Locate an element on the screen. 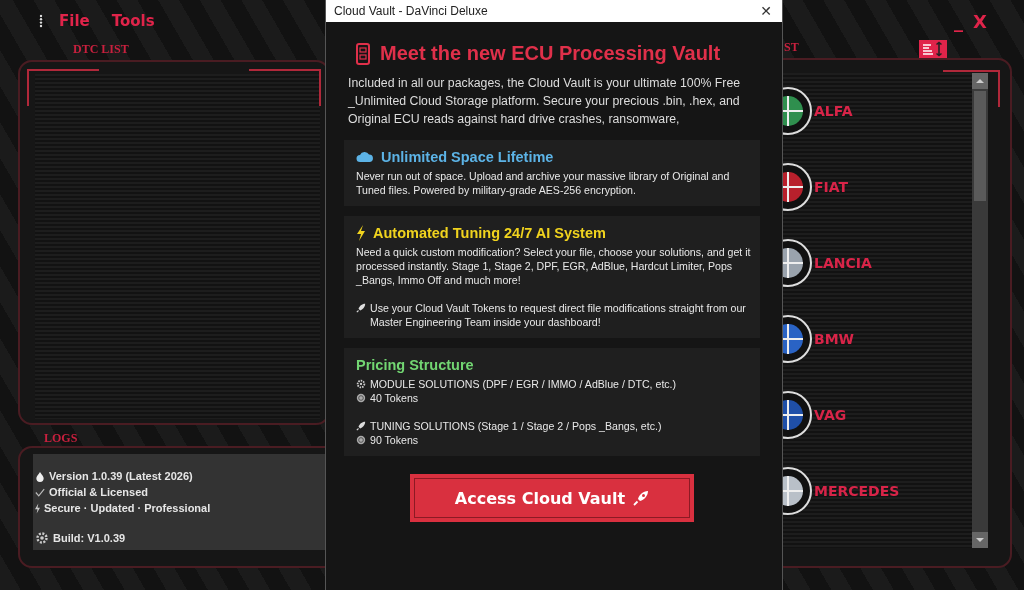 The height and width of the screenshot is (590, 1024). card-title: Automated Tuning 24/7 AI System is located at coordinates (489, 233).